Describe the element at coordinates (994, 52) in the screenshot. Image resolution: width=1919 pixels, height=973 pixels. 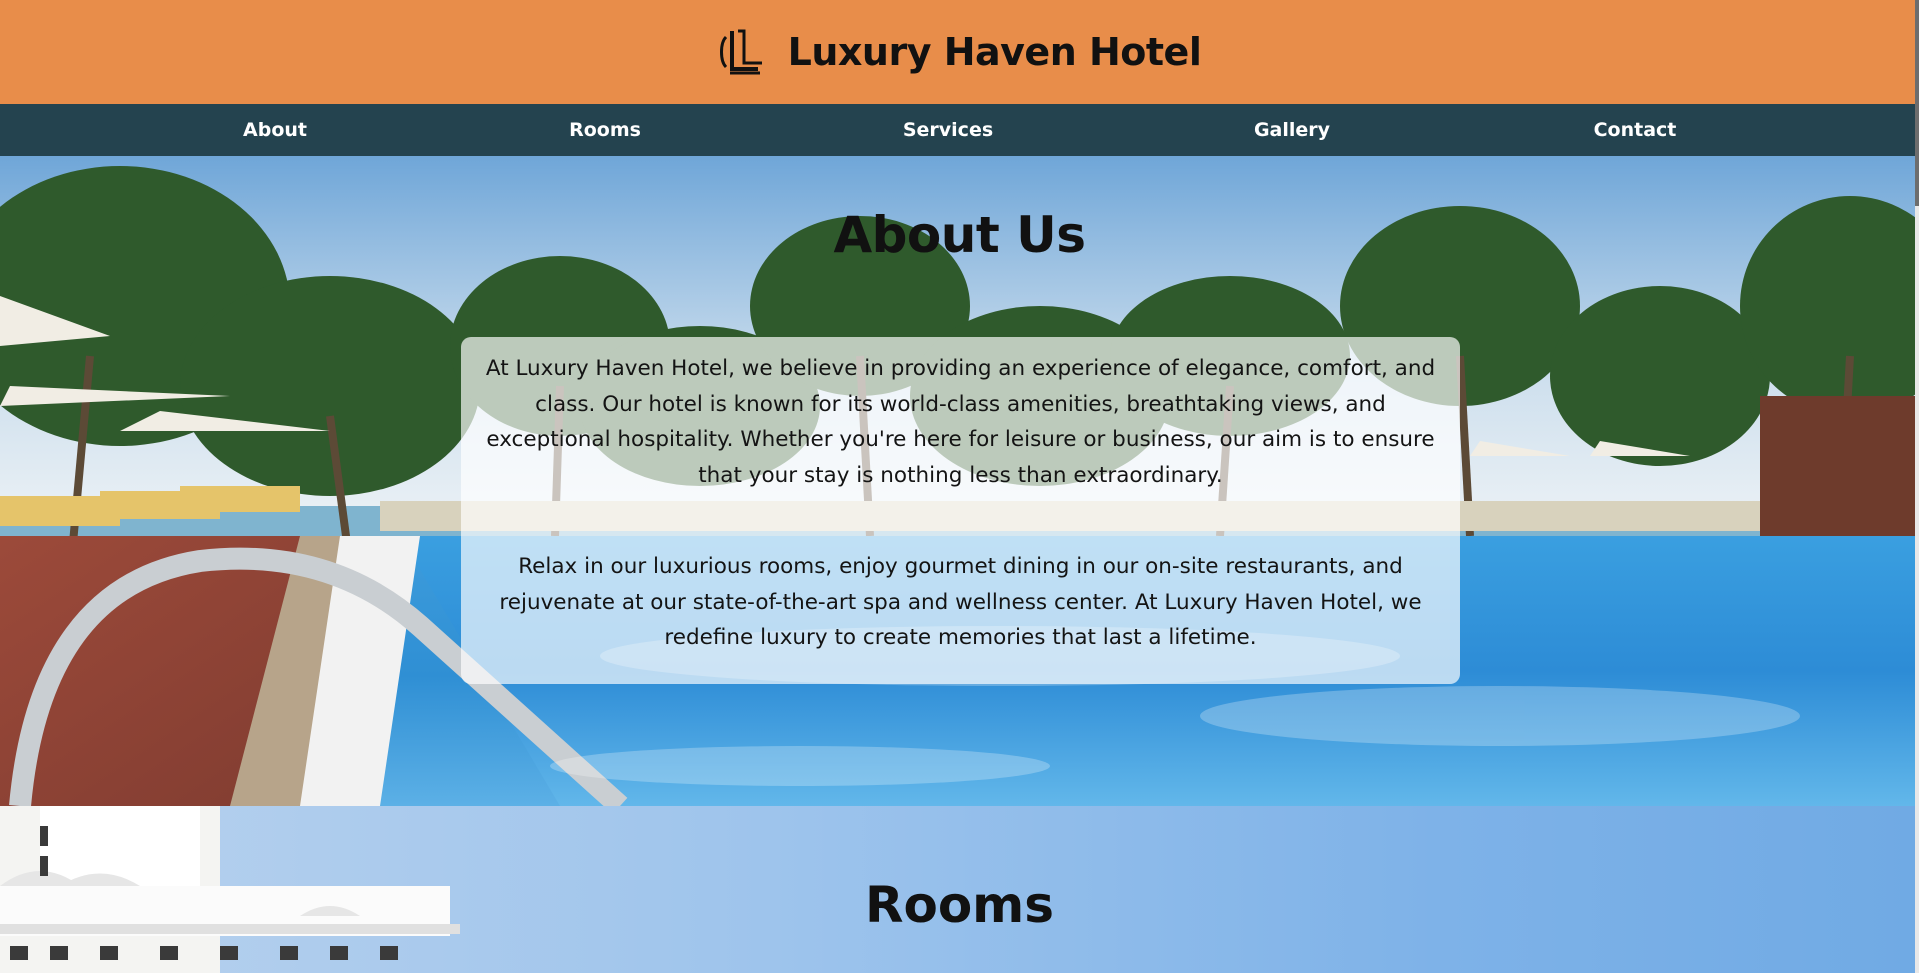
I see `site-title: Luxury Haven Hotel` at that location.